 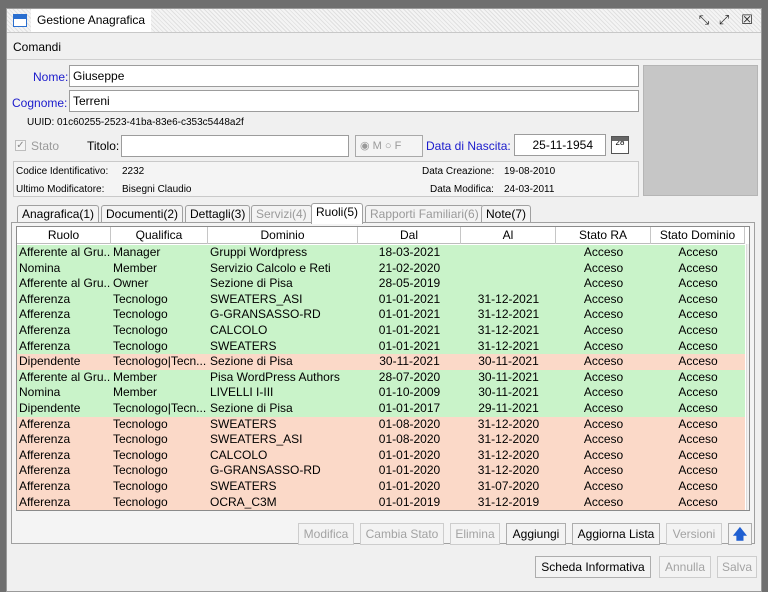 What do you see at coordinates (749, 300) in the screenshot?
I see `scroll-thumb` at bounding box center [749, 300].